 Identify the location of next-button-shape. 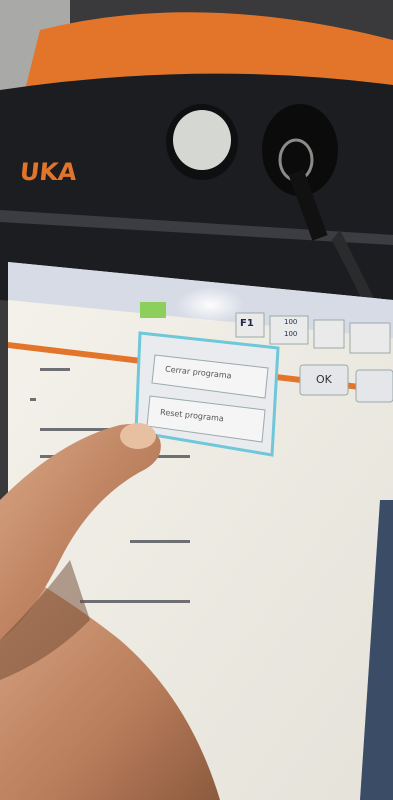
(374, 386).